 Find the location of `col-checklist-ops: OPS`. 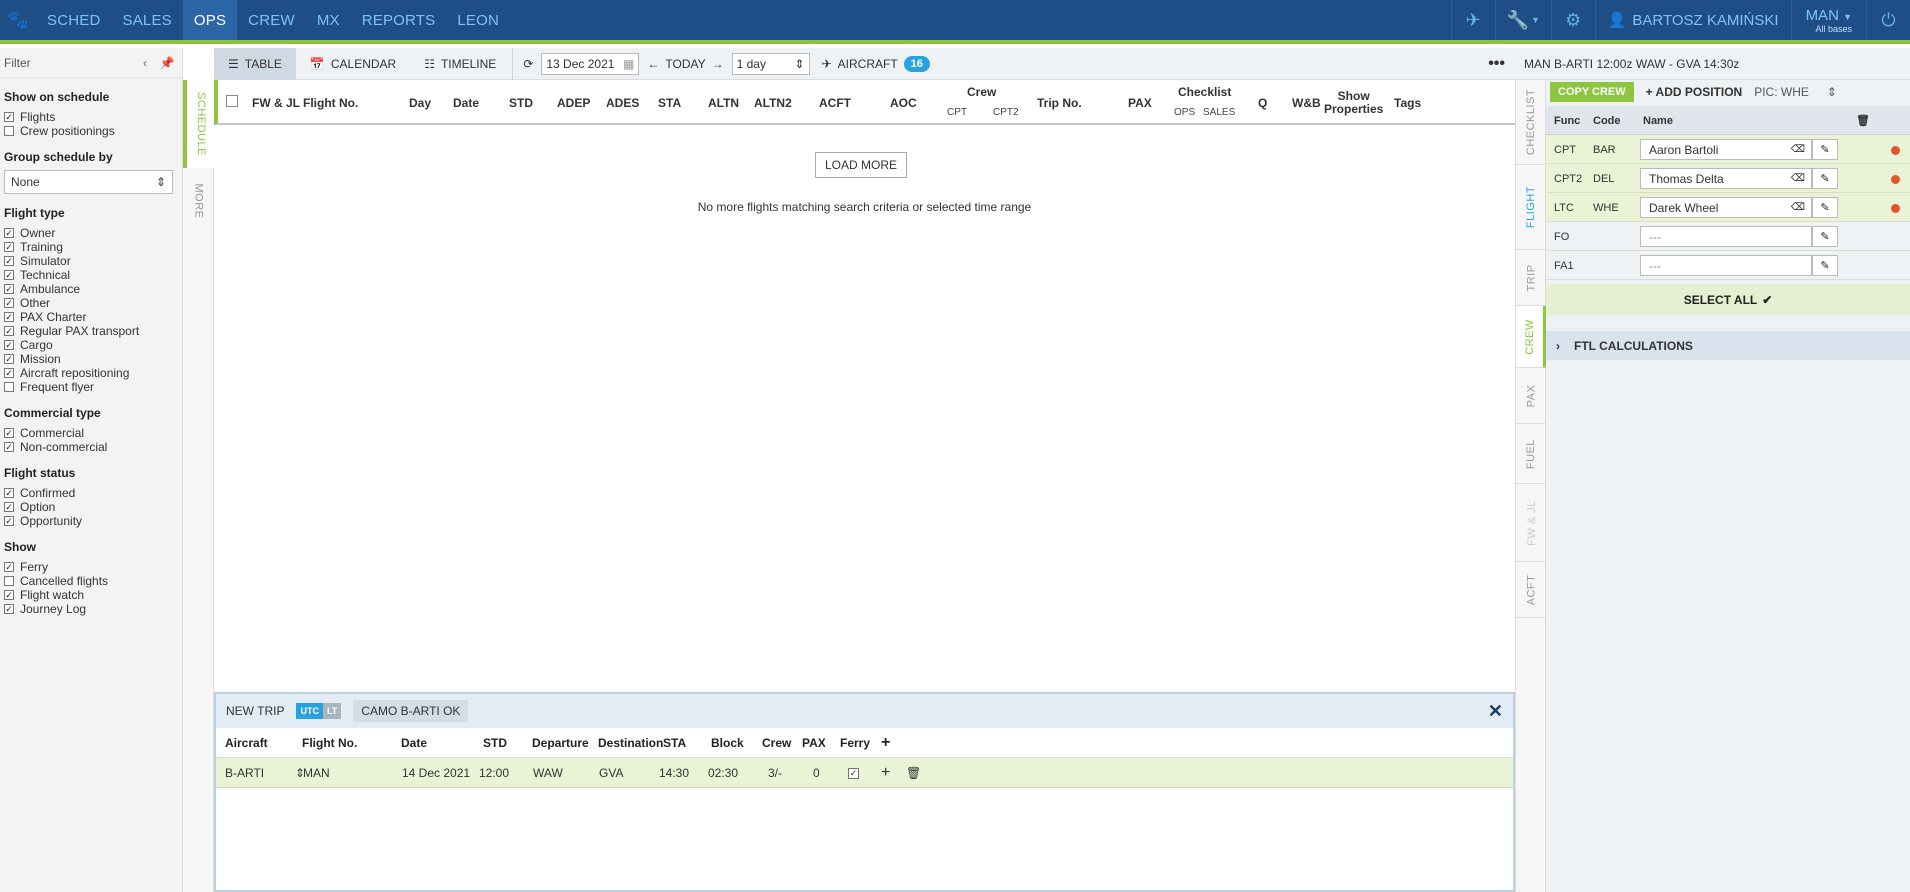

col-checklist-ops: OPS is located at coordinates (1184, 112).